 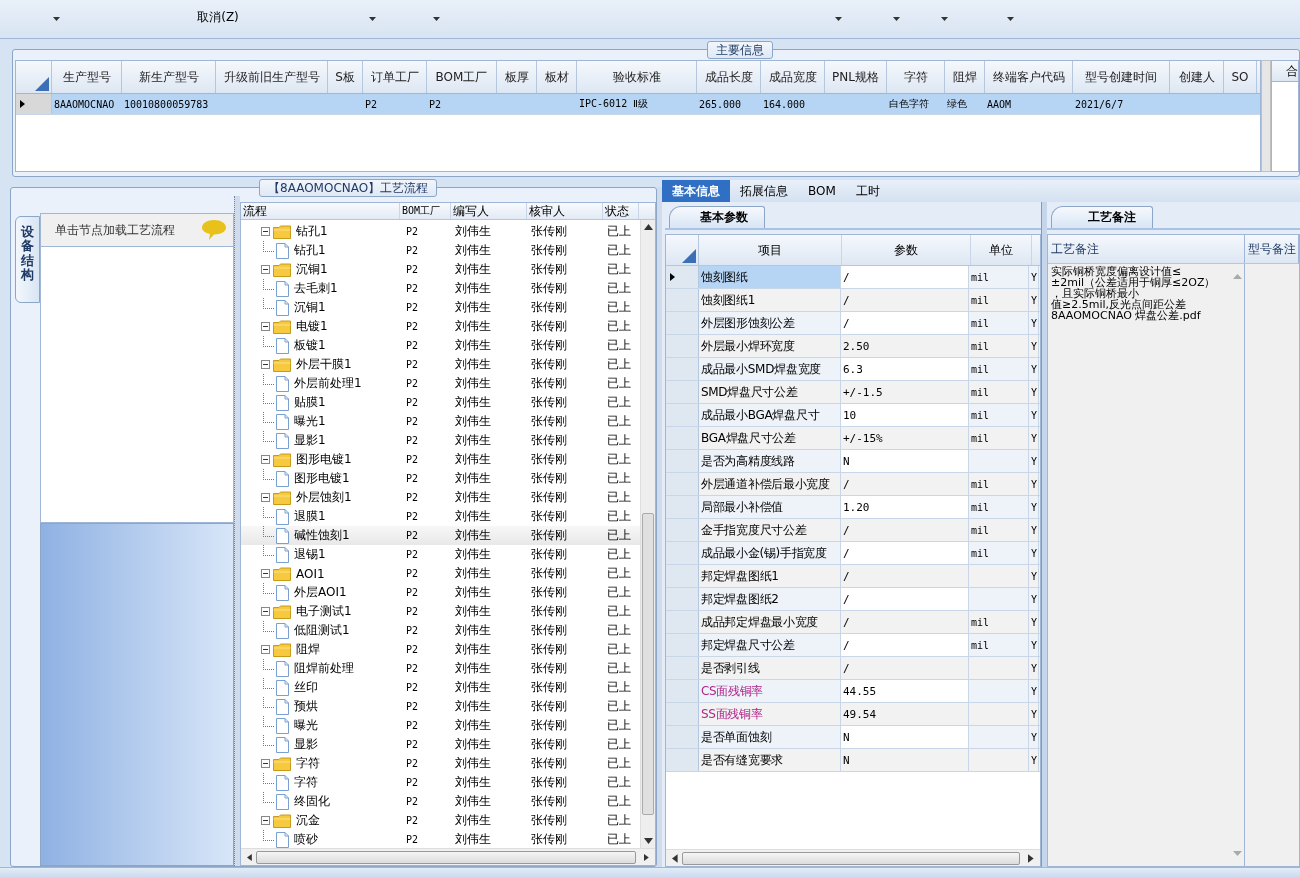 I want to click on tree-node-label: 电镀1, so click(x=312, y=326).